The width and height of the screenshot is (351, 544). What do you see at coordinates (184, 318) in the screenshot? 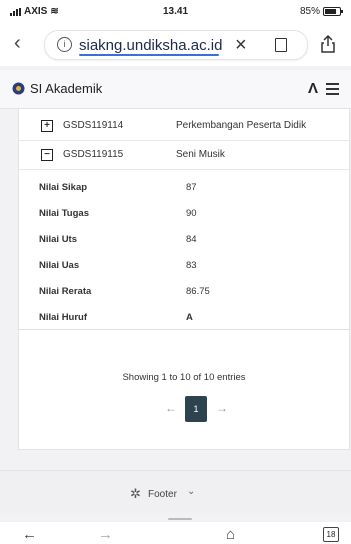
I see `detail-row: Nilai Huruf A` at bounding box center [184, 318].